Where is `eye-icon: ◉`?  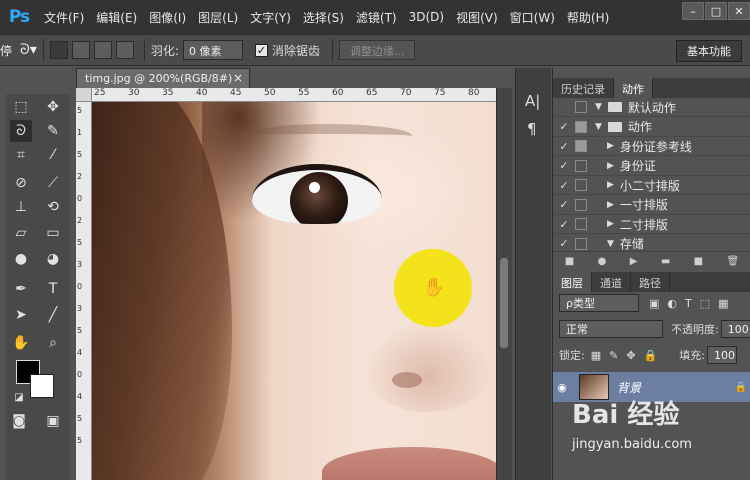
eye-icon: ◉ is located at coordinates (562, 387).